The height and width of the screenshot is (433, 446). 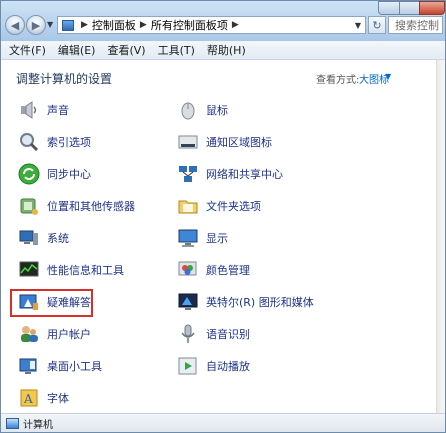 I want to click on item-sync-center: 同步中心, so click(x=54, y=174).